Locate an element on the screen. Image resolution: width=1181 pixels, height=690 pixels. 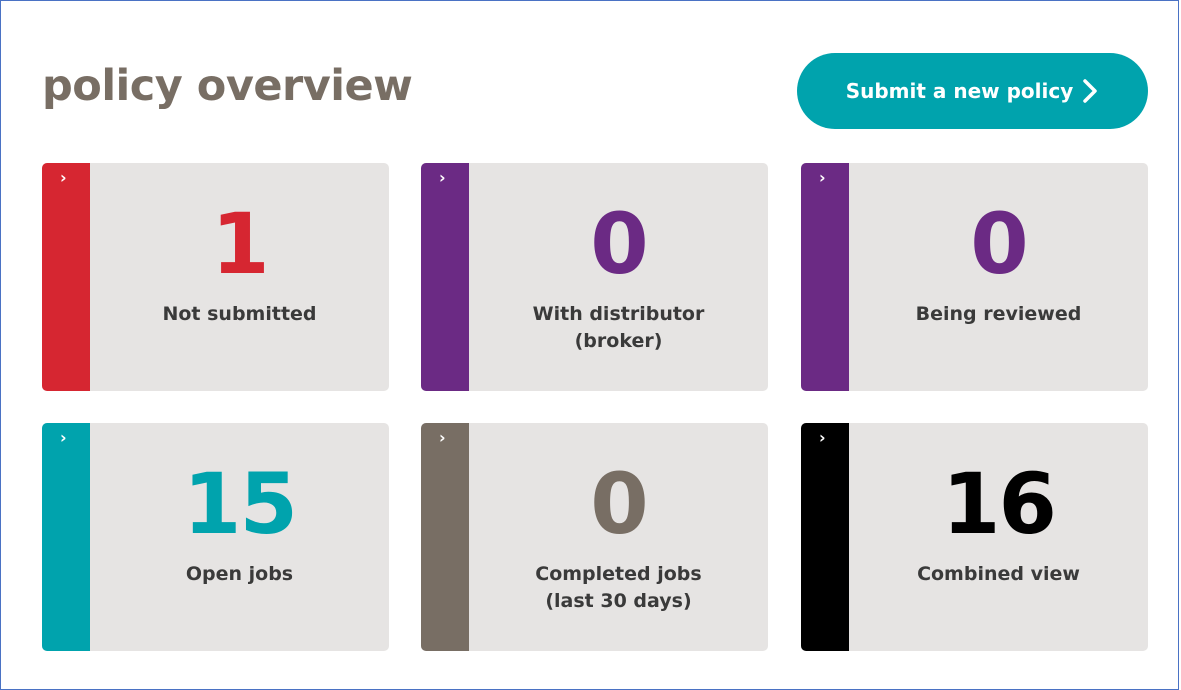
status-label: Combined view is located at coordinates (998, 574).